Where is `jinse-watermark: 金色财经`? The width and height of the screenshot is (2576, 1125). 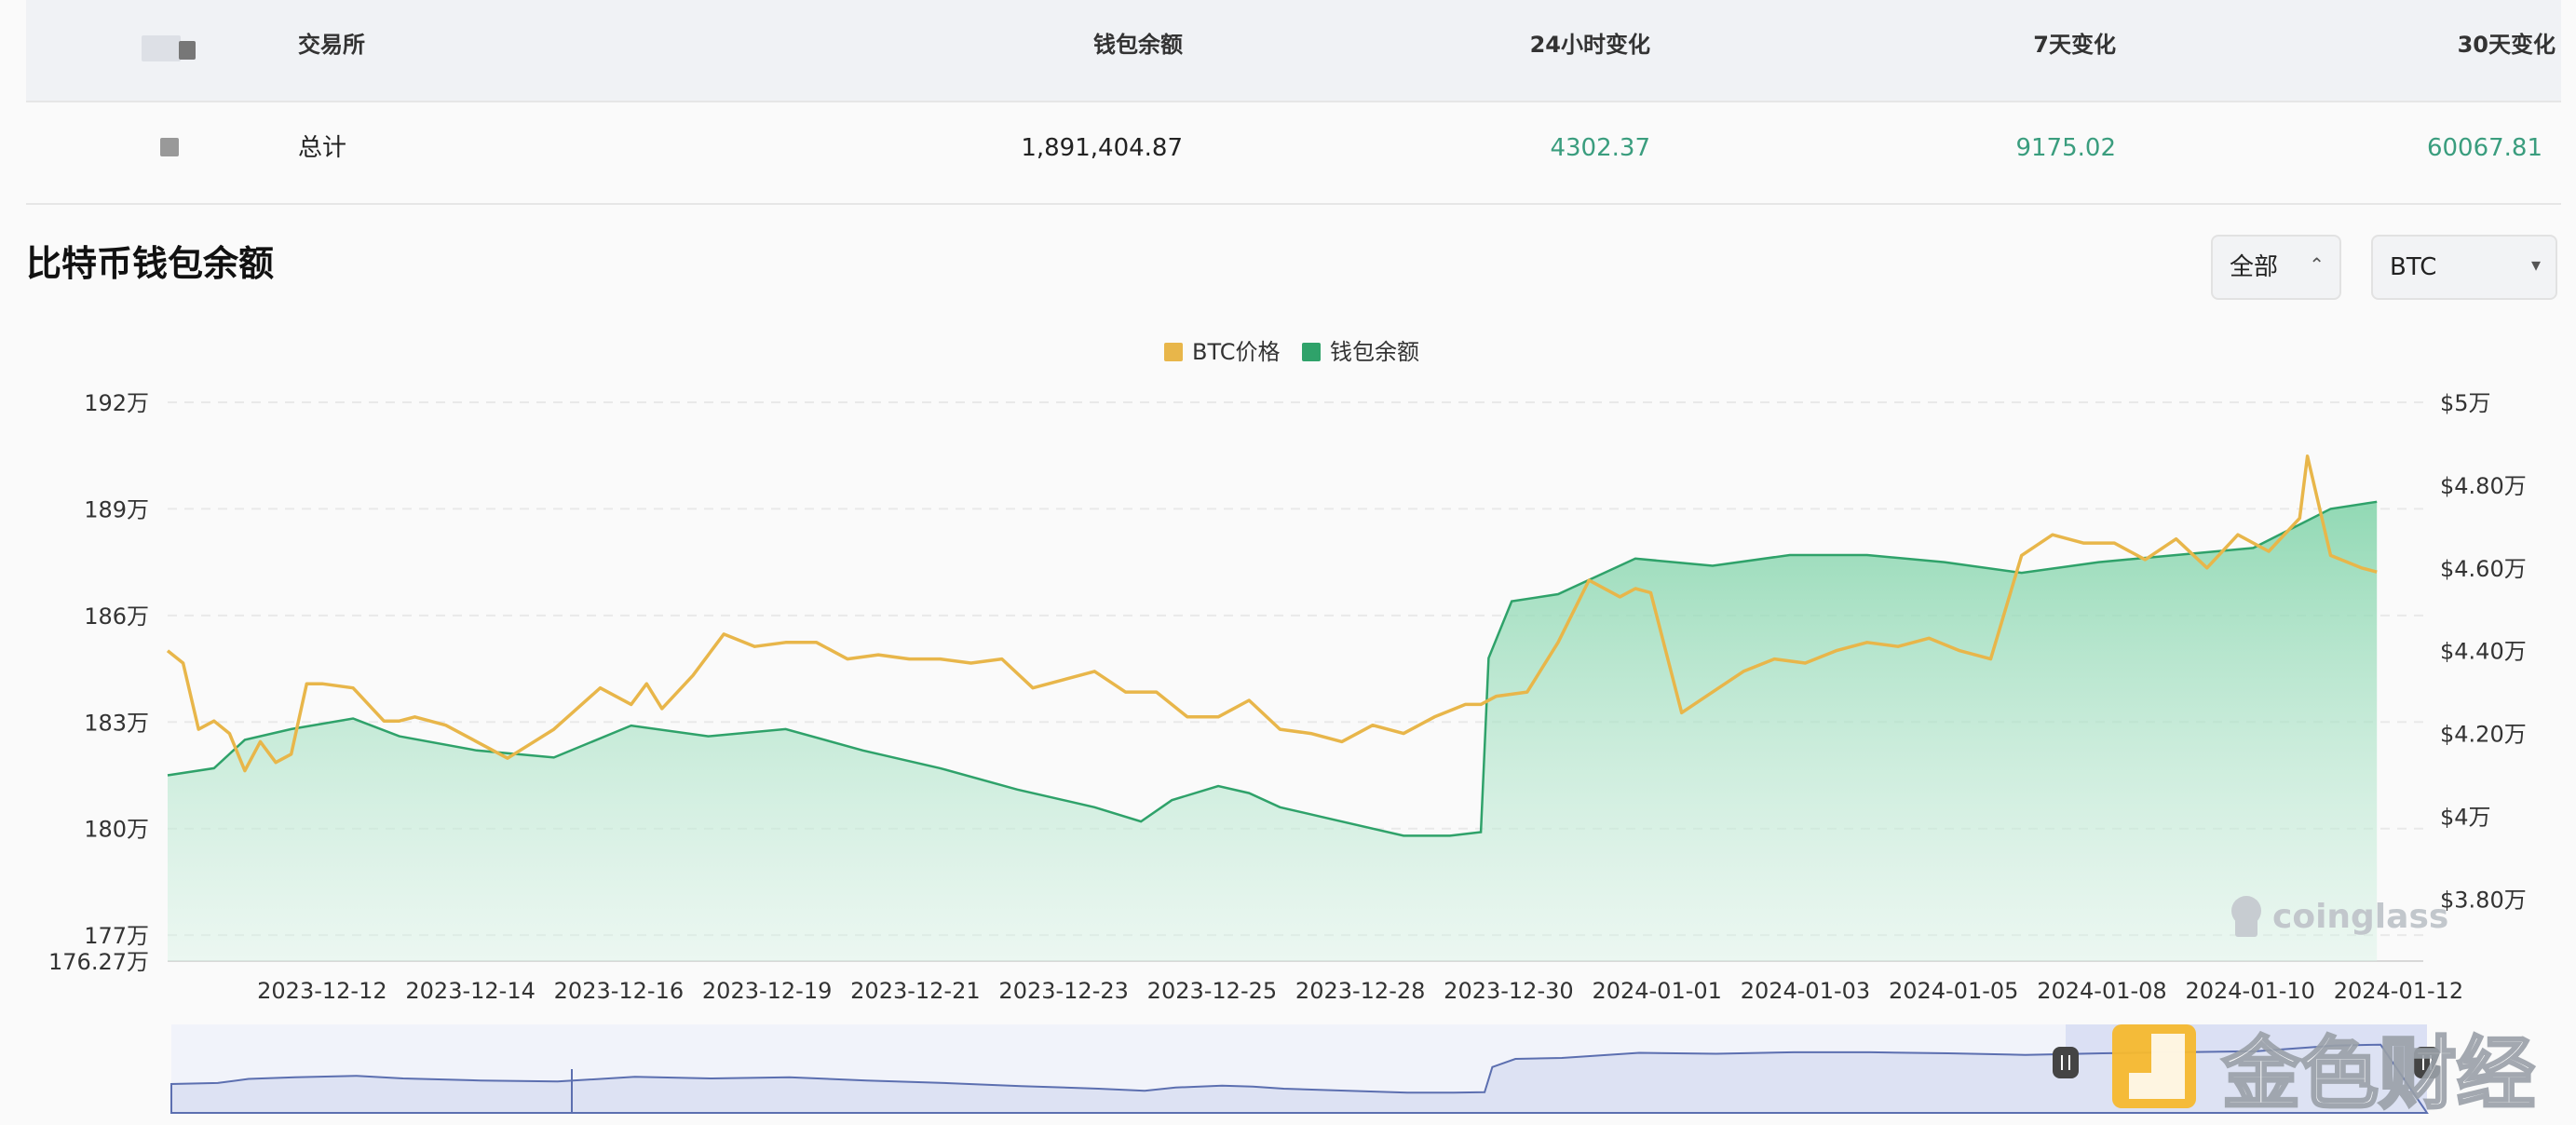 jinse-watermark: 金色财经 is located at coordinates (2324, 1072).